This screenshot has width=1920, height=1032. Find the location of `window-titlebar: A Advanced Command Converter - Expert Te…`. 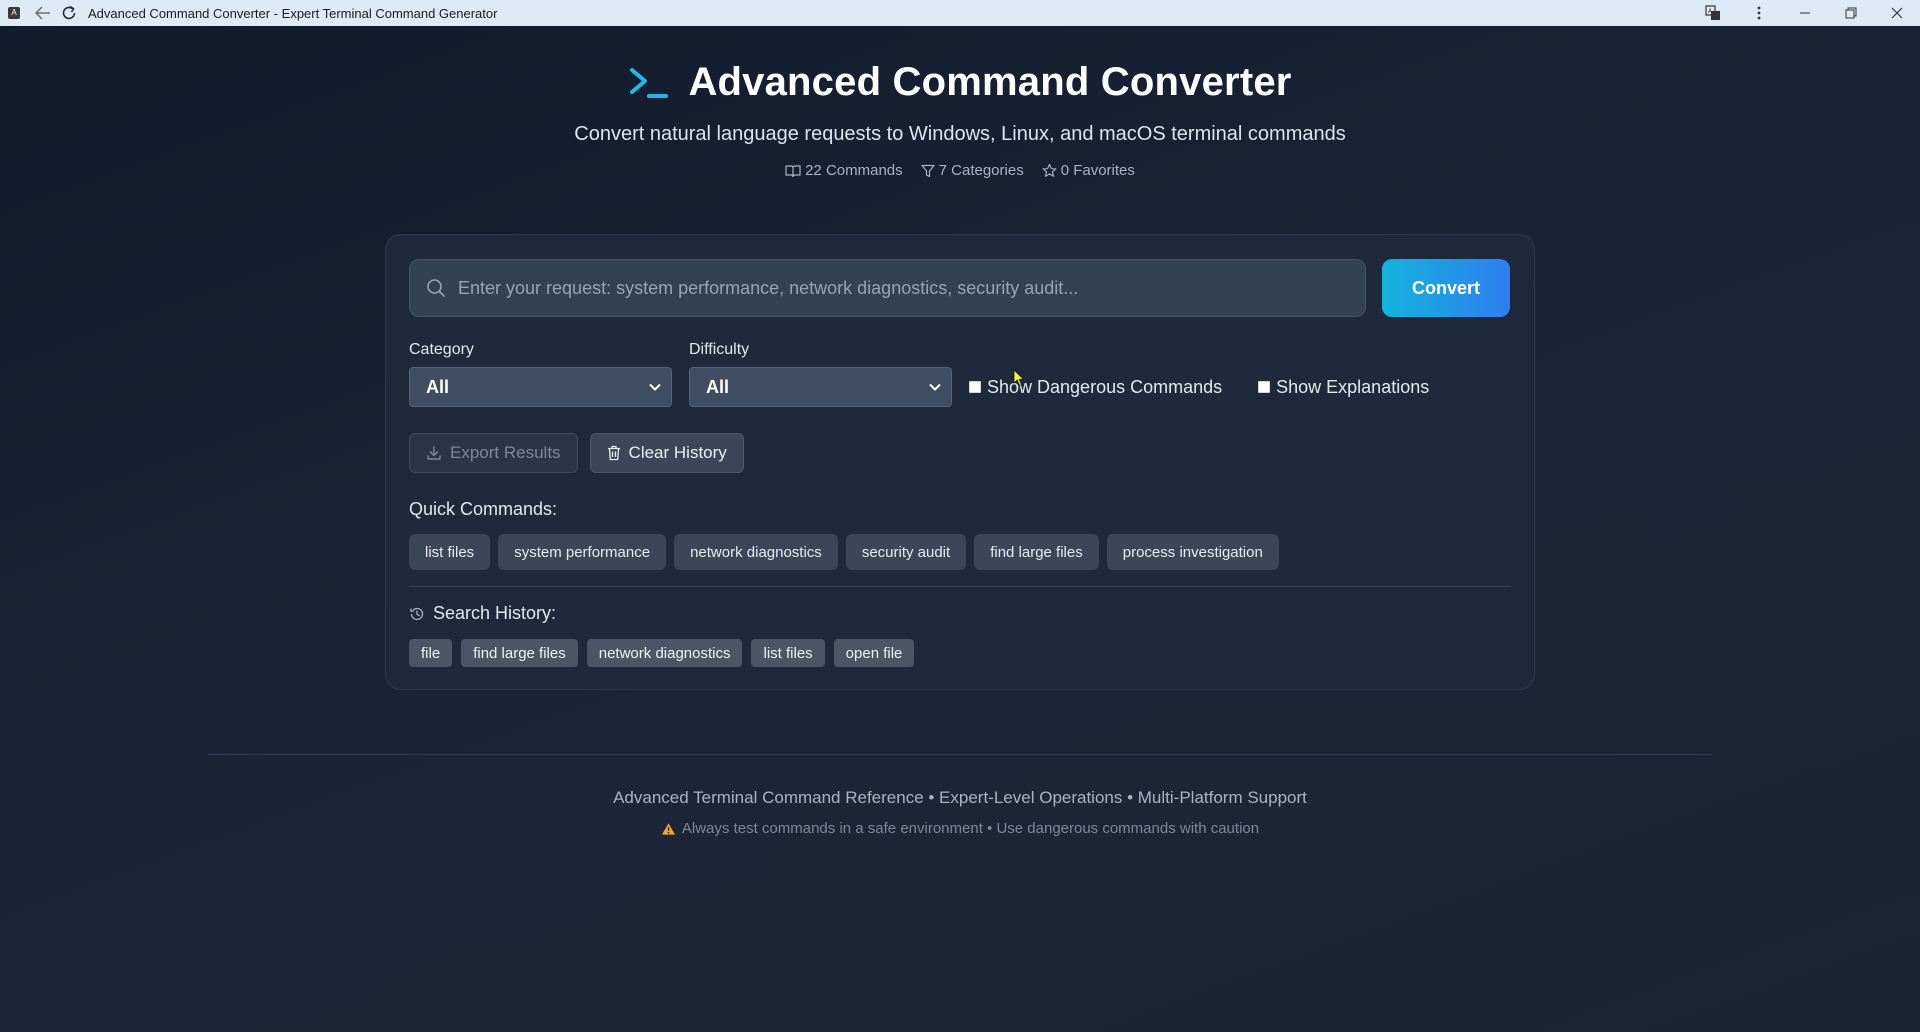

window-titlebar: A Advanced Command Converter - Expert Te… is located at coordinates (960, 13).